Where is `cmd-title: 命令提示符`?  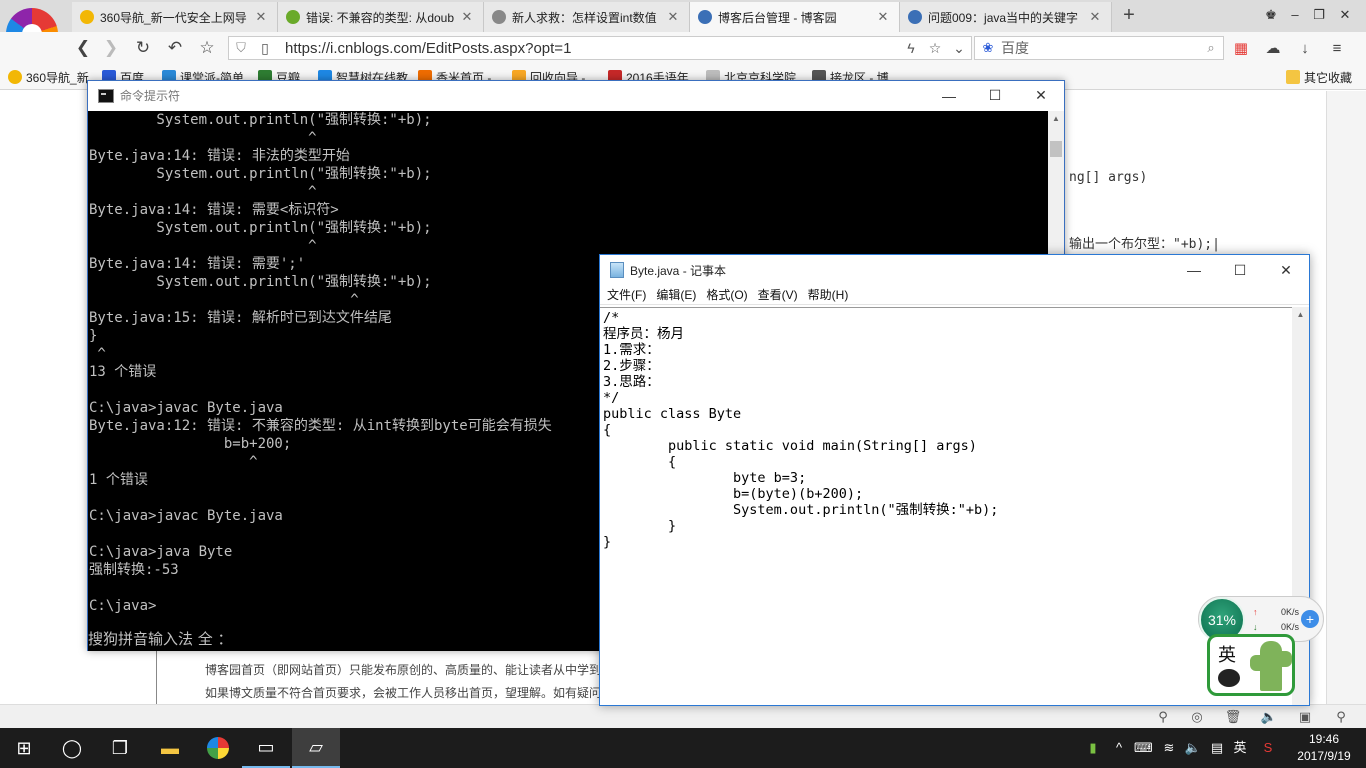 cmd-title: 命令提示符 is located at coordinates (150, 96).